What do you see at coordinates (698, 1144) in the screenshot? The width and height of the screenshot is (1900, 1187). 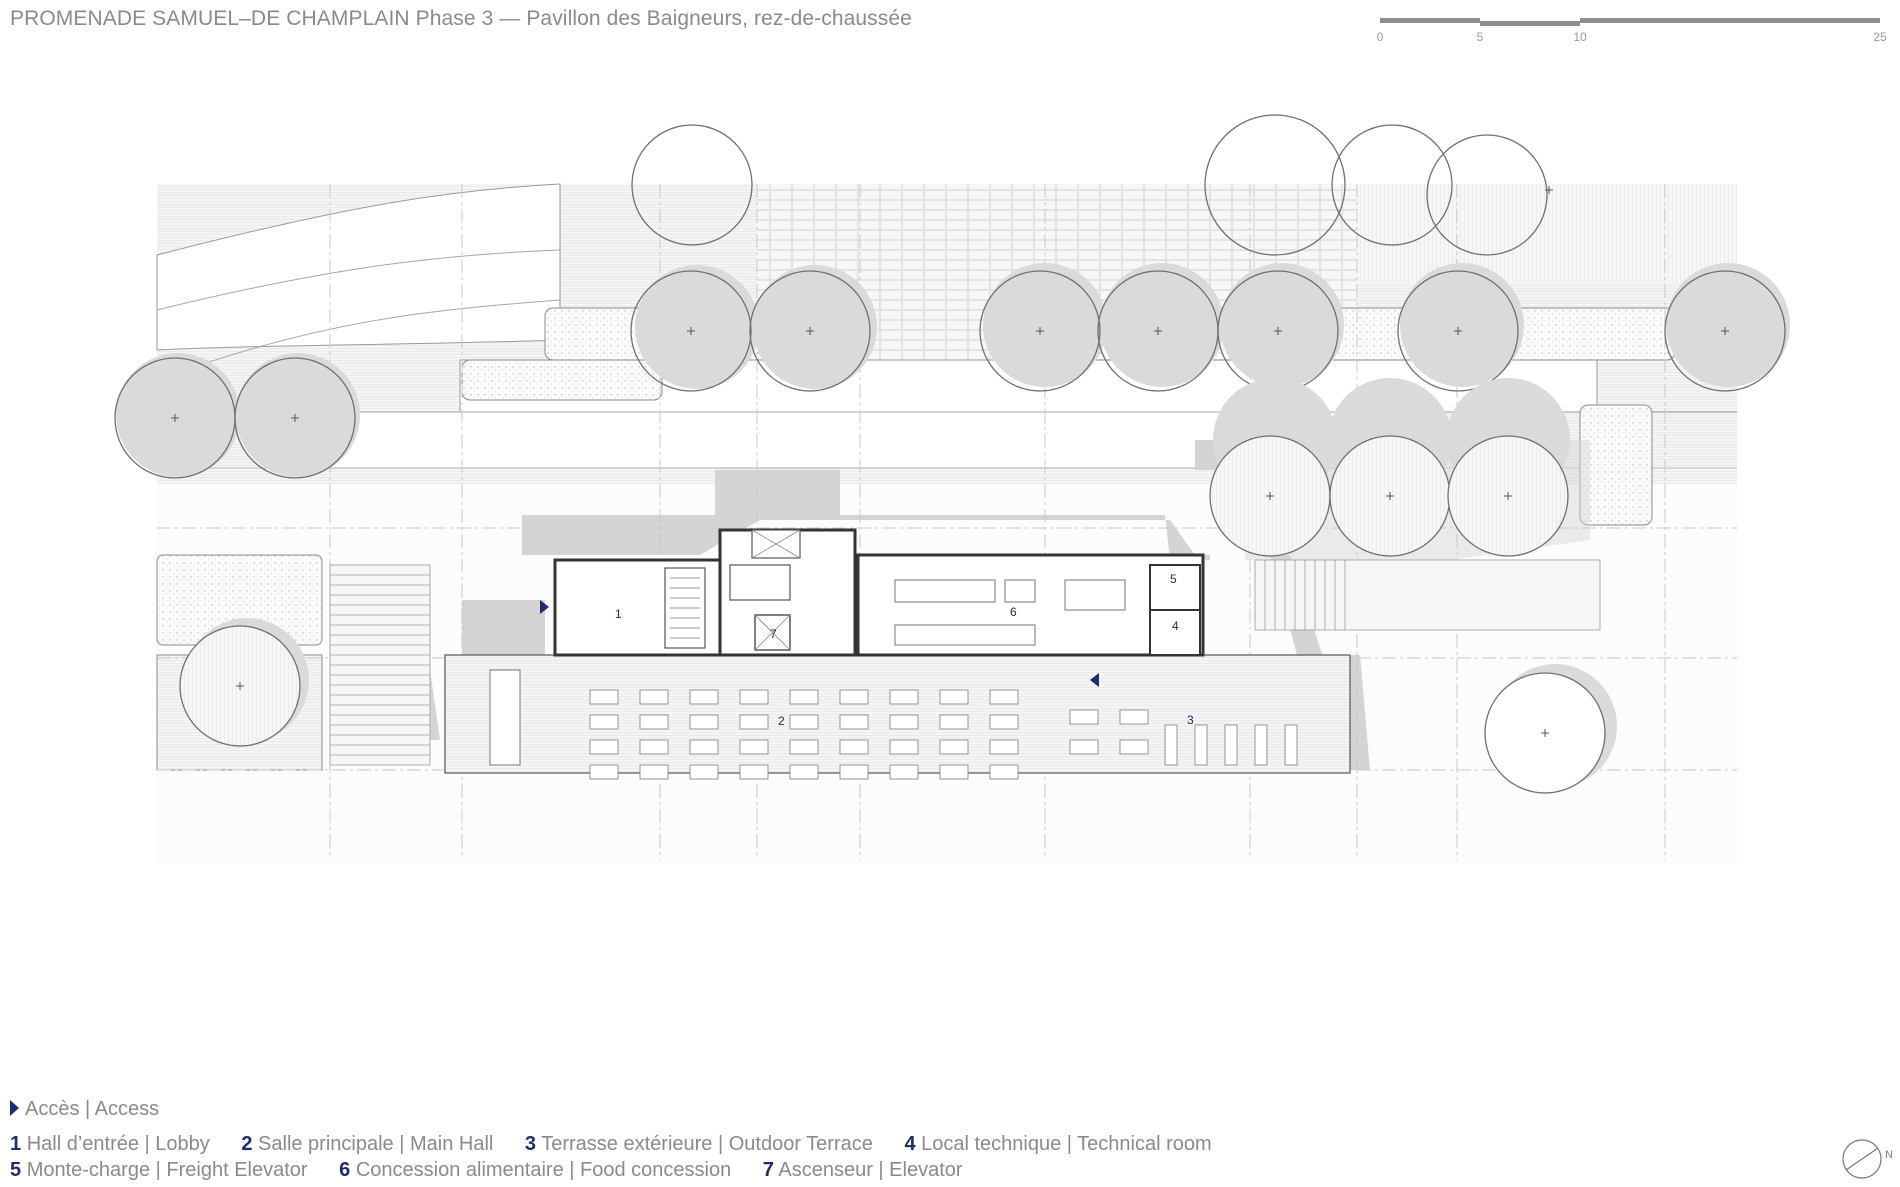 I see `legend-item-3: 3 Terrasse extérieure | Outdoor Terrace` at bounding box center [698, 1144].